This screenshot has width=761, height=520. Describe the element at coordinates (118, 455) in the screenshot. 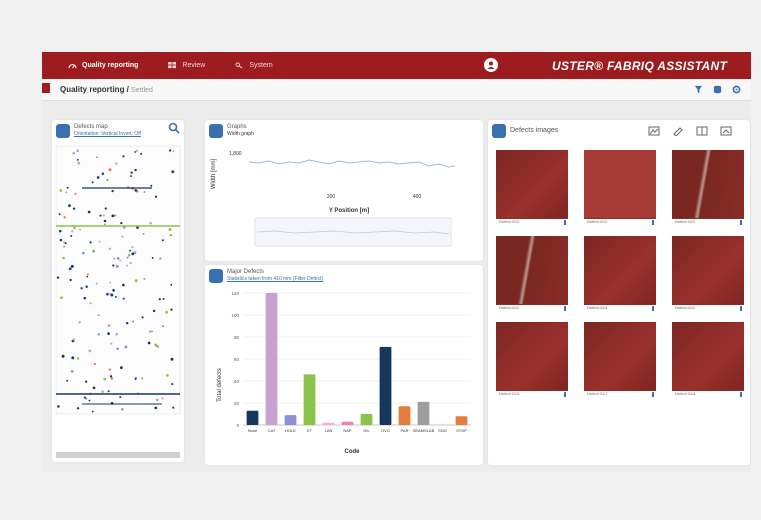

I see `map-scrollbar` at that location.